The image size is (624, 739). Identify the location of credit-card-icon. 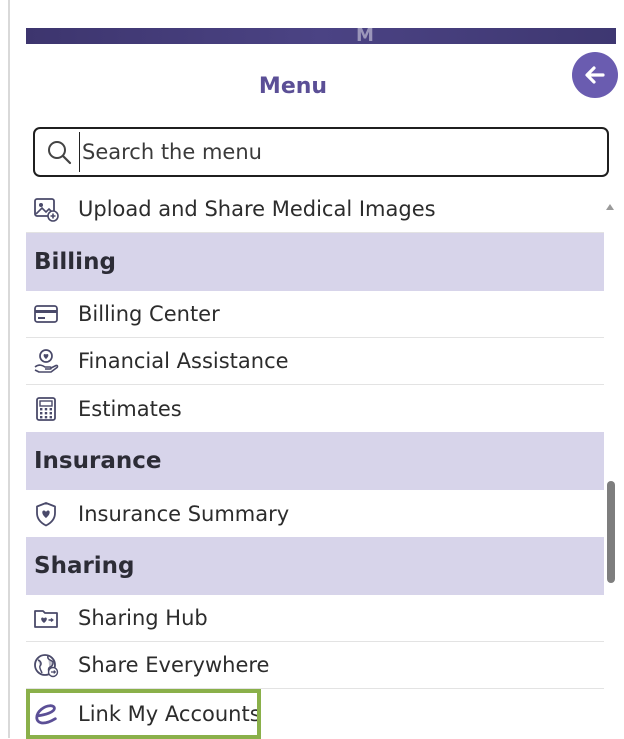
(46, 314).